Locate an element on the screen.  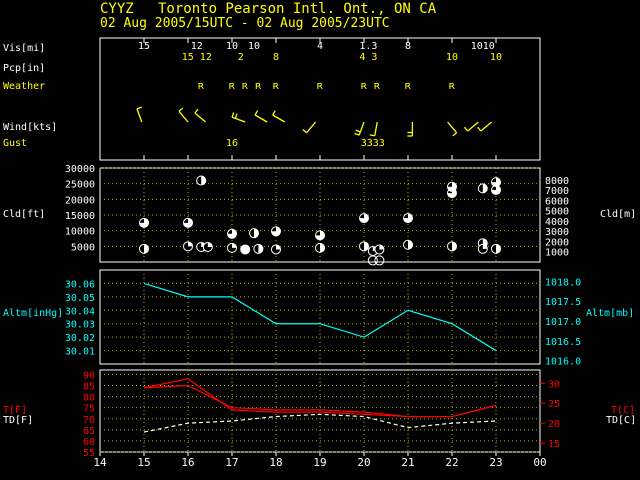
vis-value: 1.3 is located at coordinates (368, 46).